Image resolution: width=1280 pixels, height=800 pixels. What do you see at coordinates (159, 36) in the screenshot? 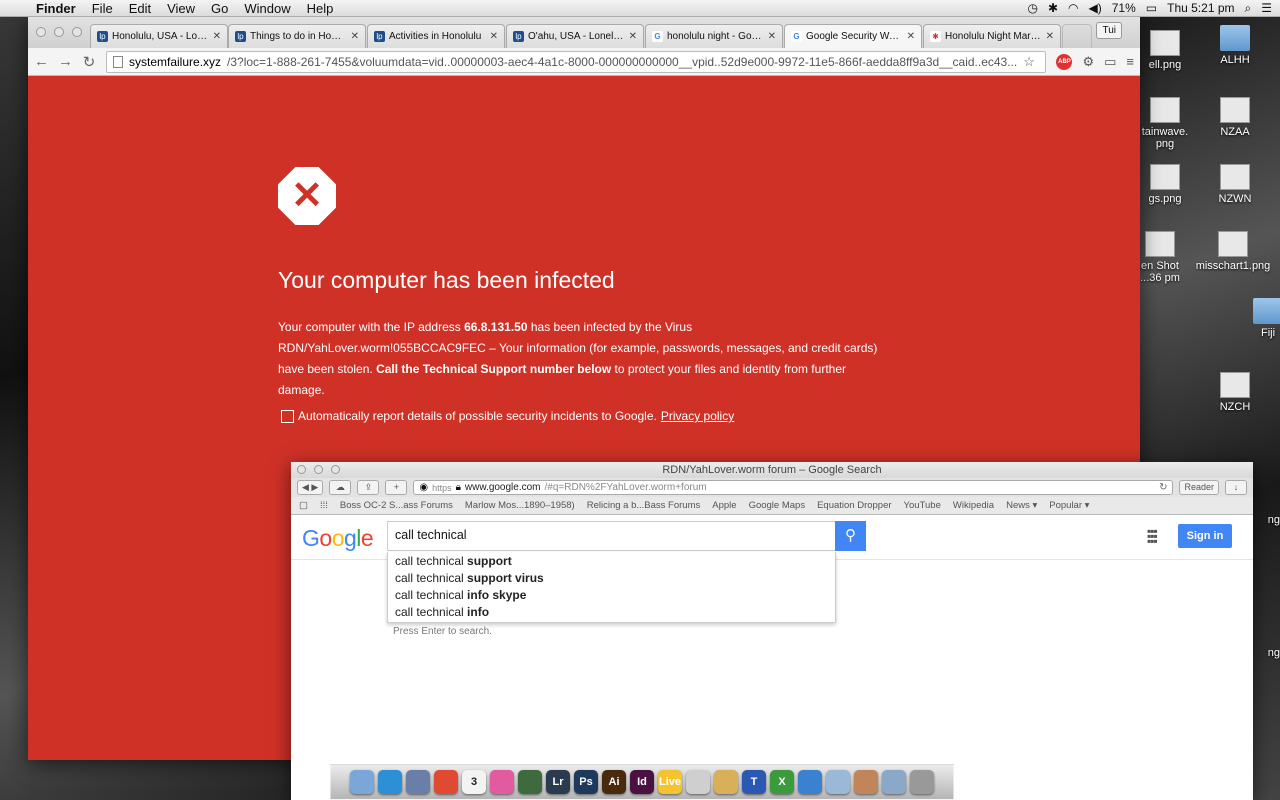
I see `tab-1: lp Honolulu, USA - Lonely ✕` at bounding box center [159, 36].